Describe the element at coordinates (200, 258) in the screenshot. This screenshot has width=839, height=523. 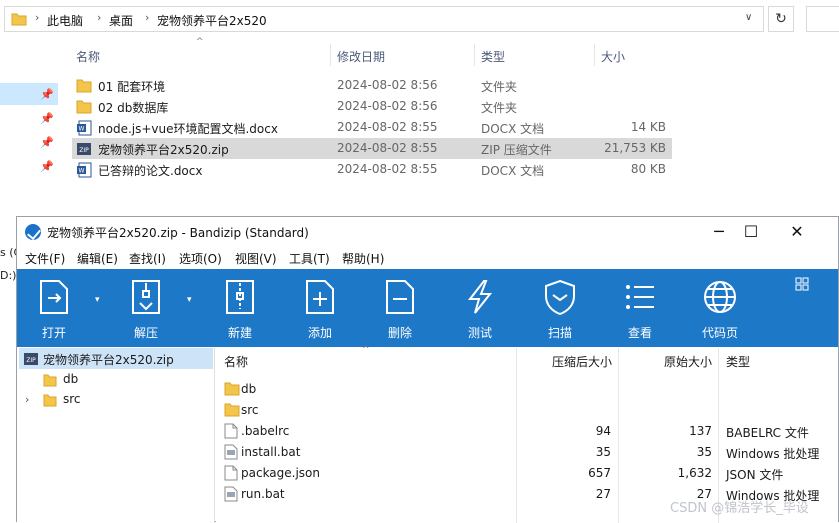
I see `menu-options: 选项(O)` at that location.